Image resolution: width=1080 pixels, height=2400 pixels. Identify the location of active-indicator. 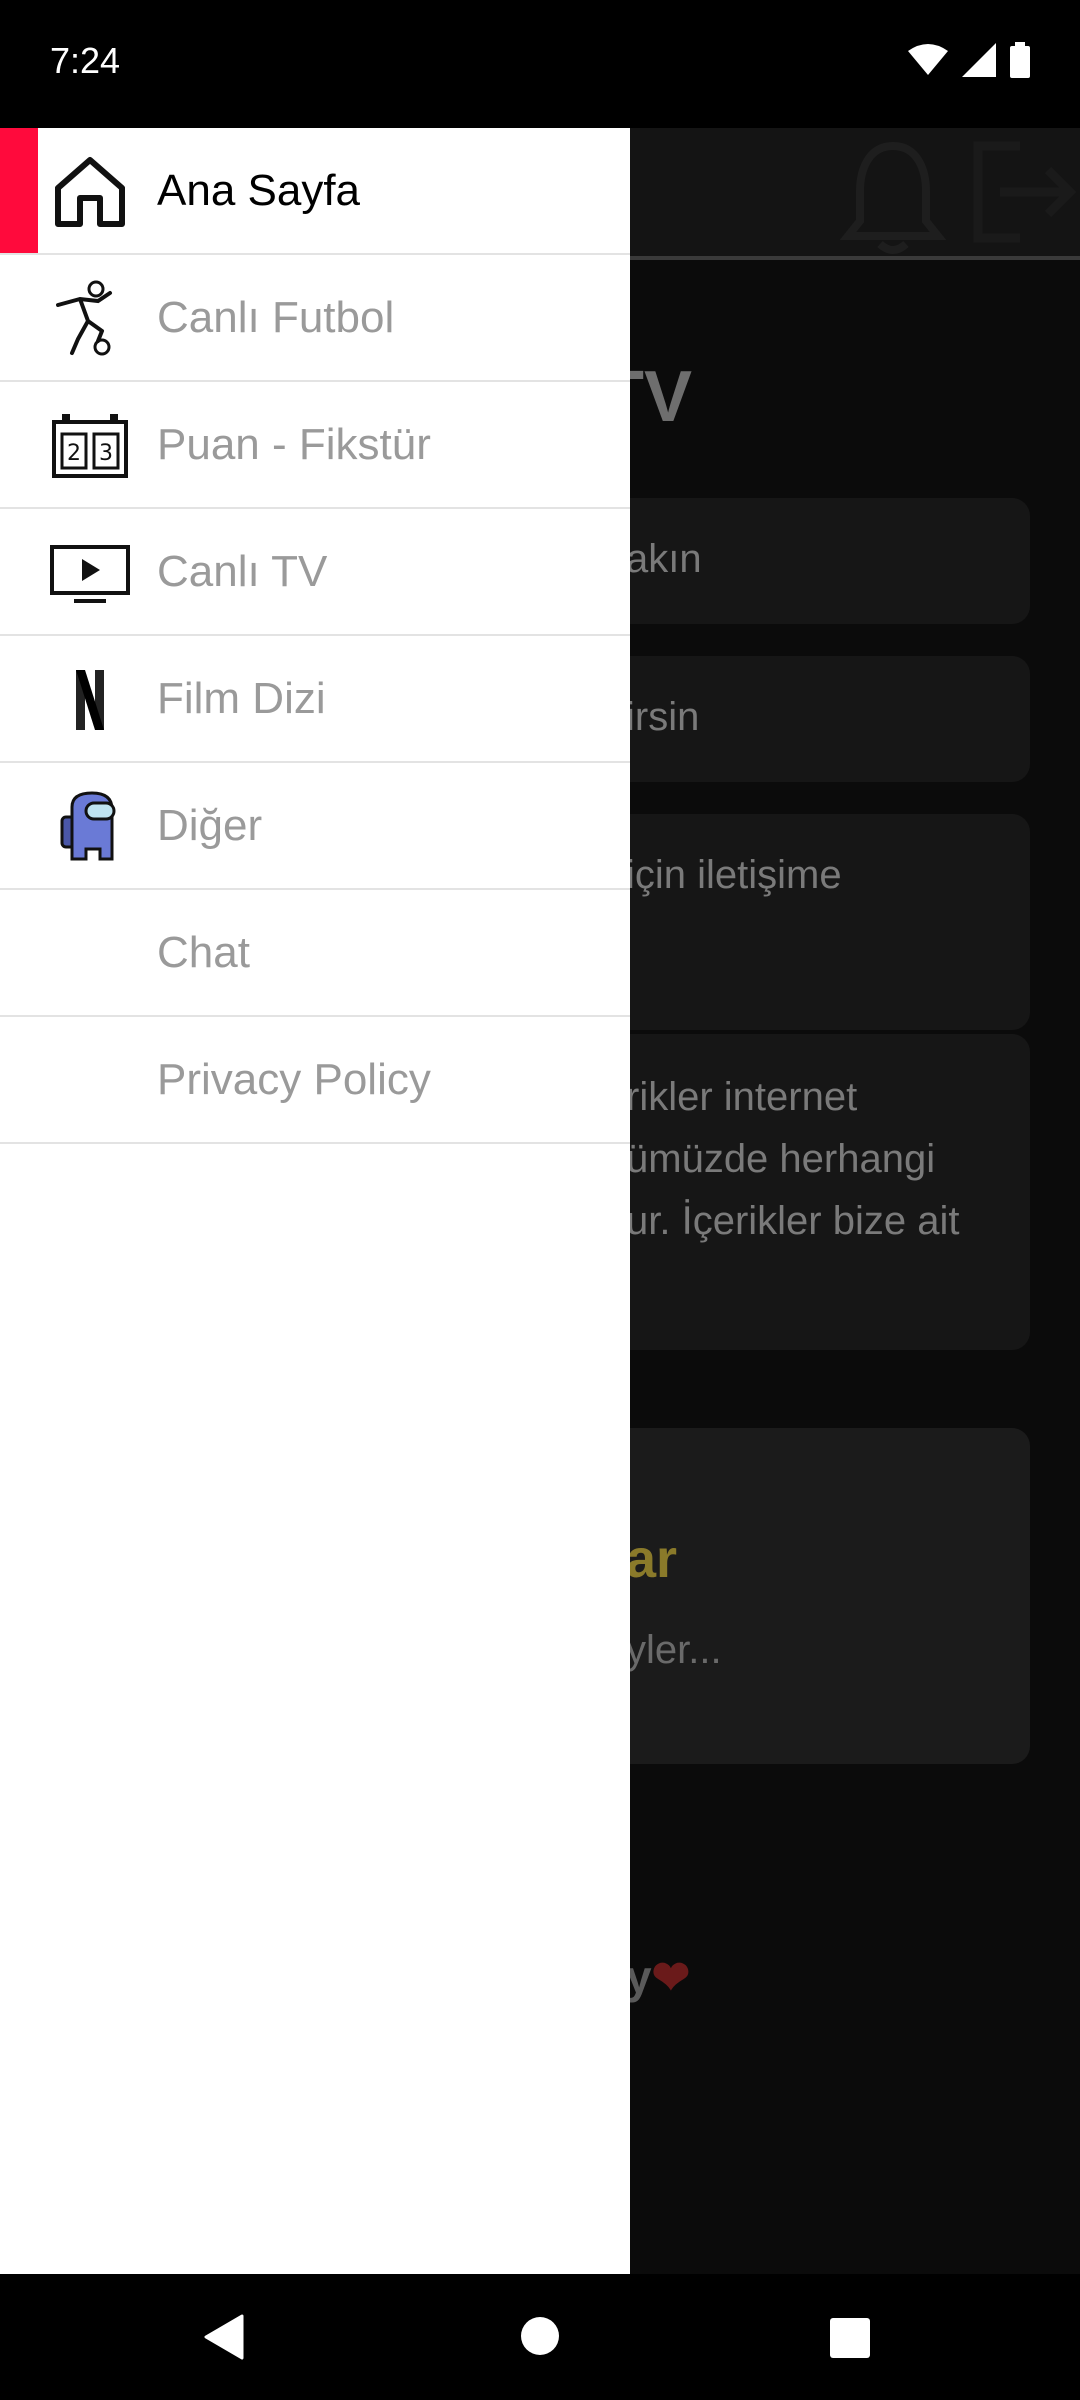
(19, 190).